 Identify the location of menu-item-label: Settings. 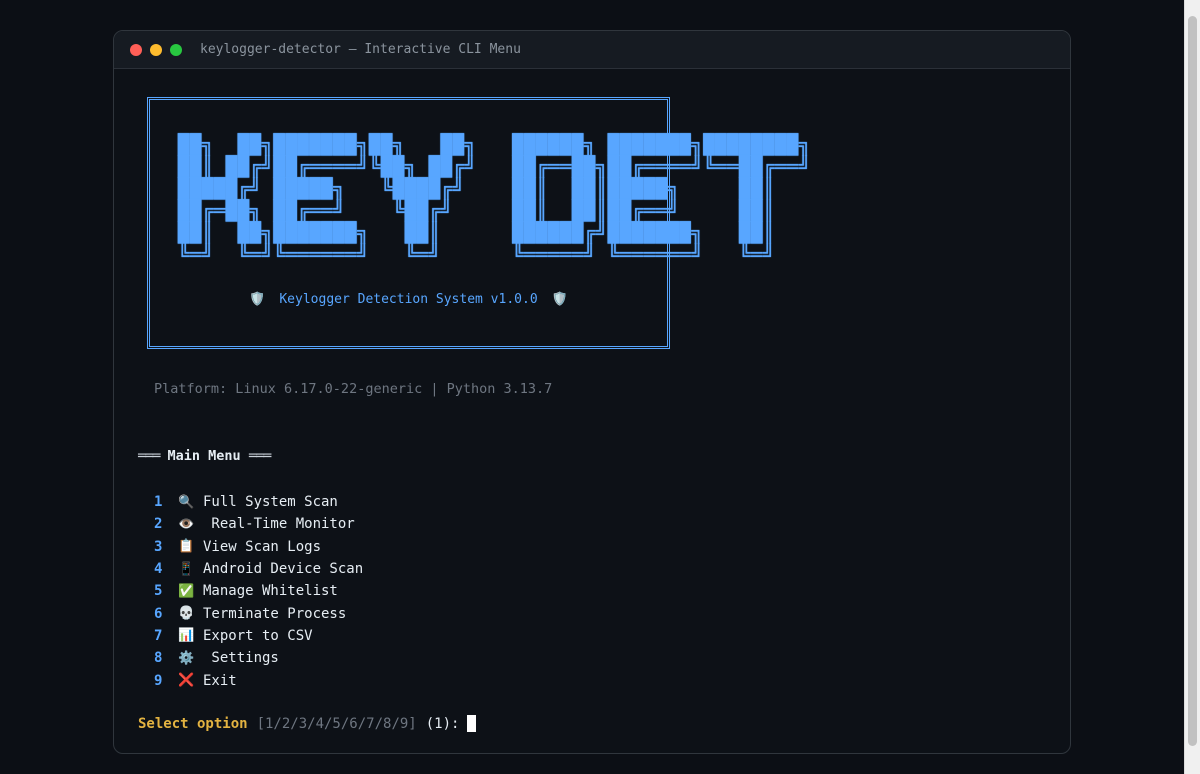
(241, 658).